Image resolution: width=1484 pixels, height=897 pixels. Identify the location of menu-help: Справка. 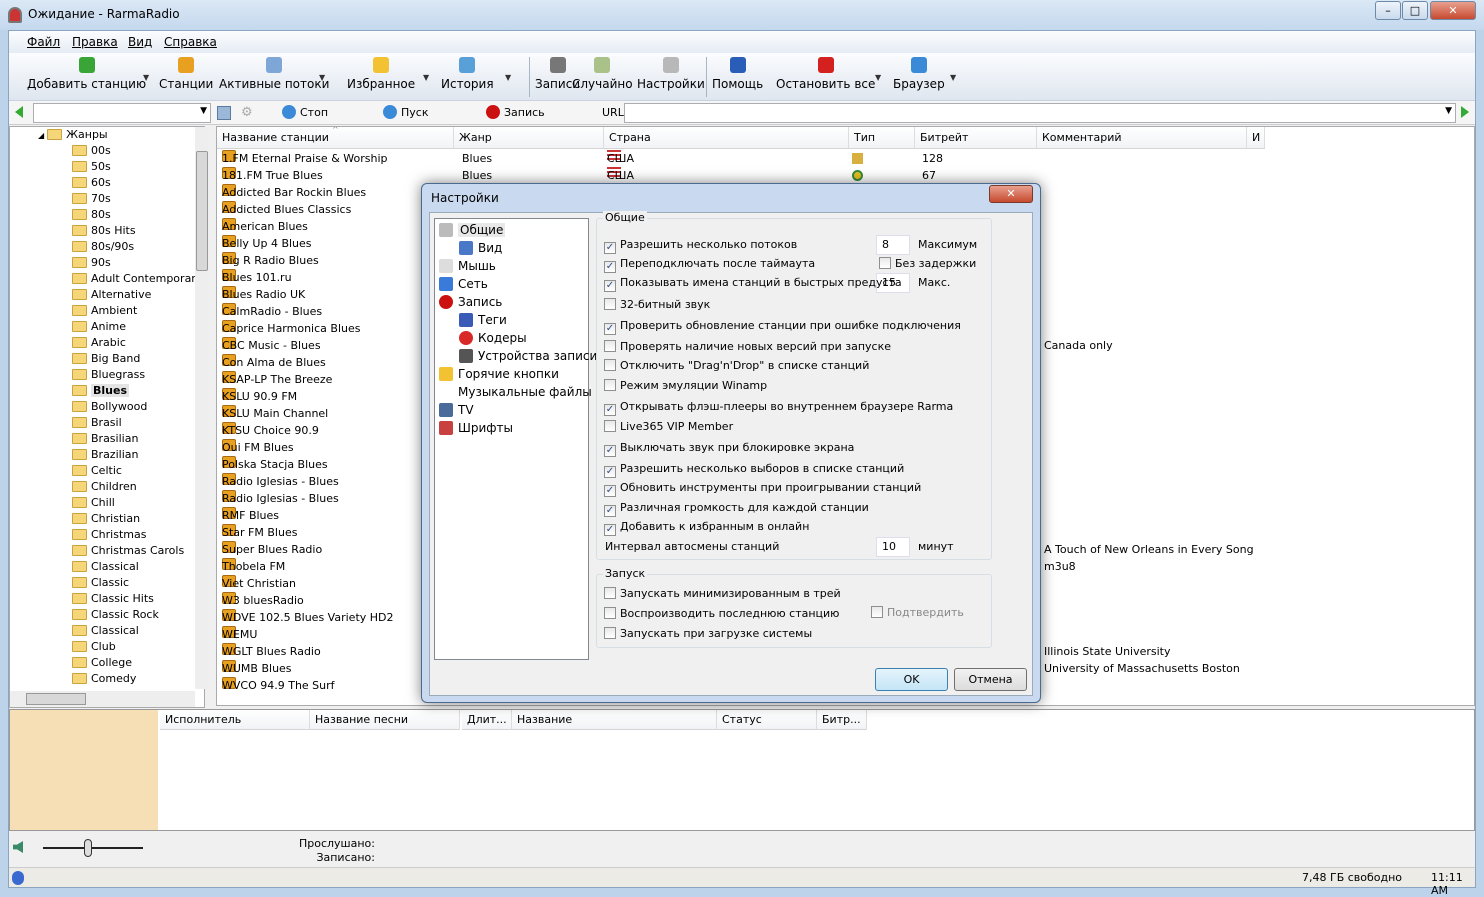
(190, 42).